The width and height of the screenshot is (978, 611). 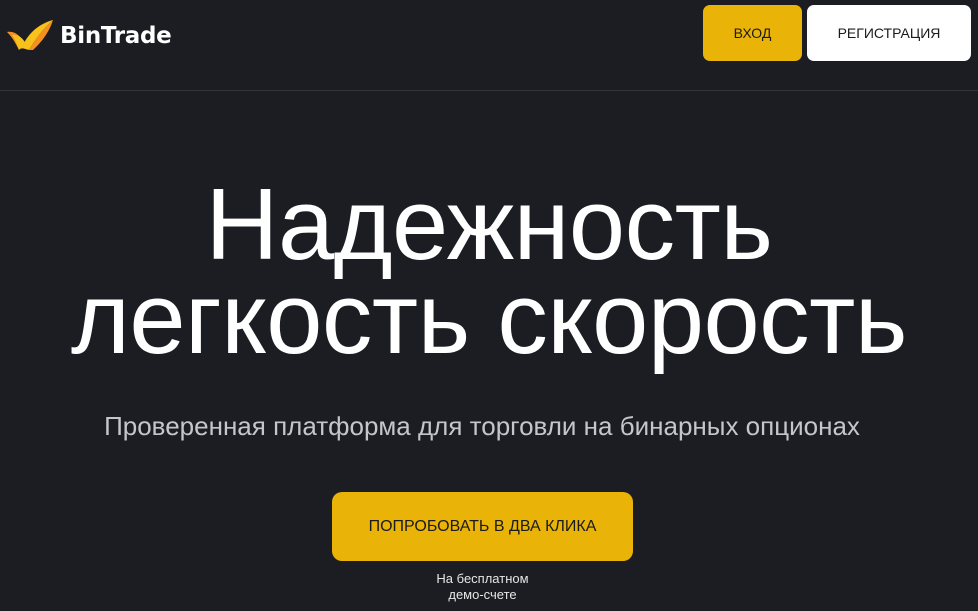 I want to click on demo-account-note: На бесплатном демо-счете, so click(x=482, y=587).